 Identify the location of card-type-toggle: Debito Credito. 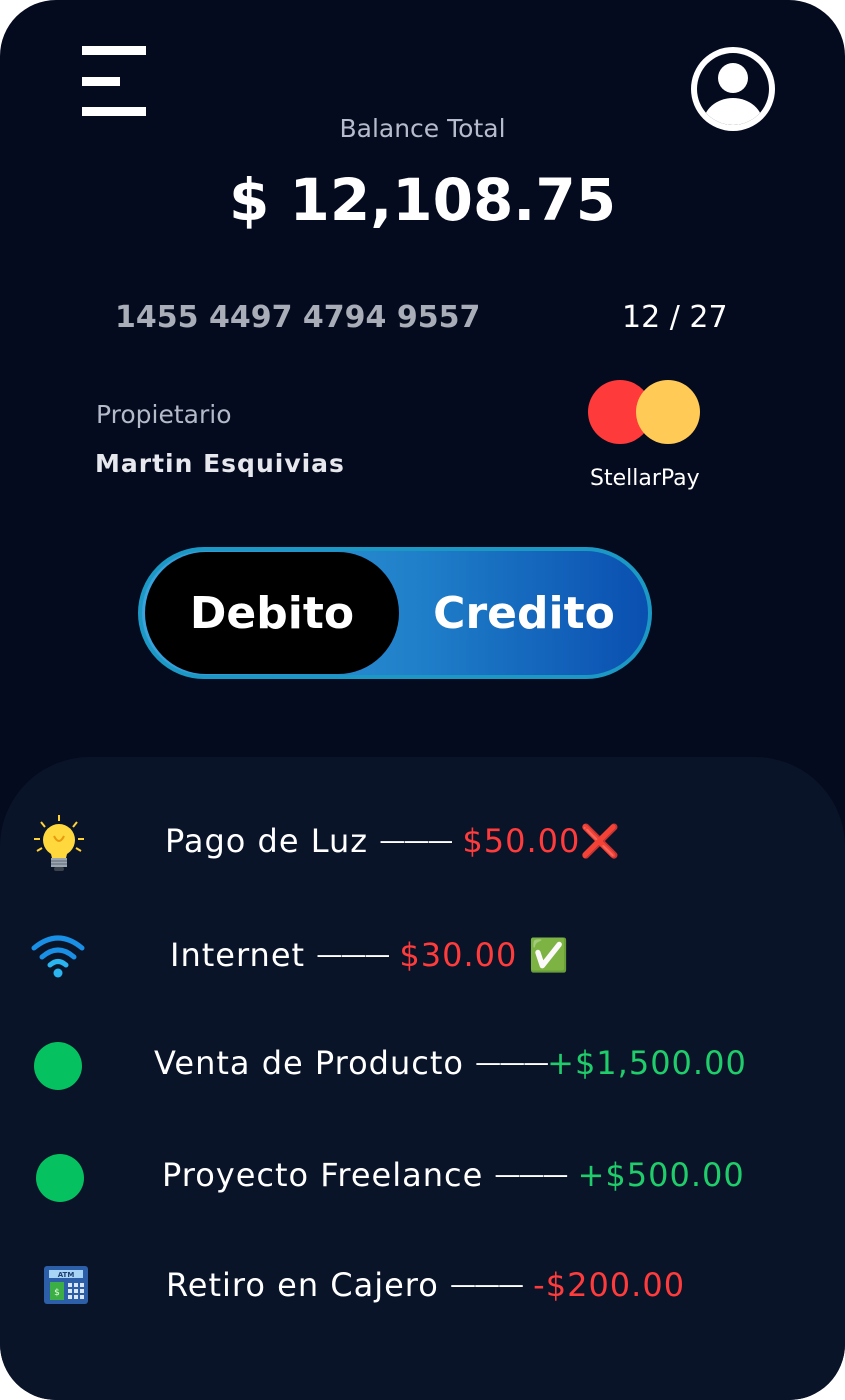
(395, 613).